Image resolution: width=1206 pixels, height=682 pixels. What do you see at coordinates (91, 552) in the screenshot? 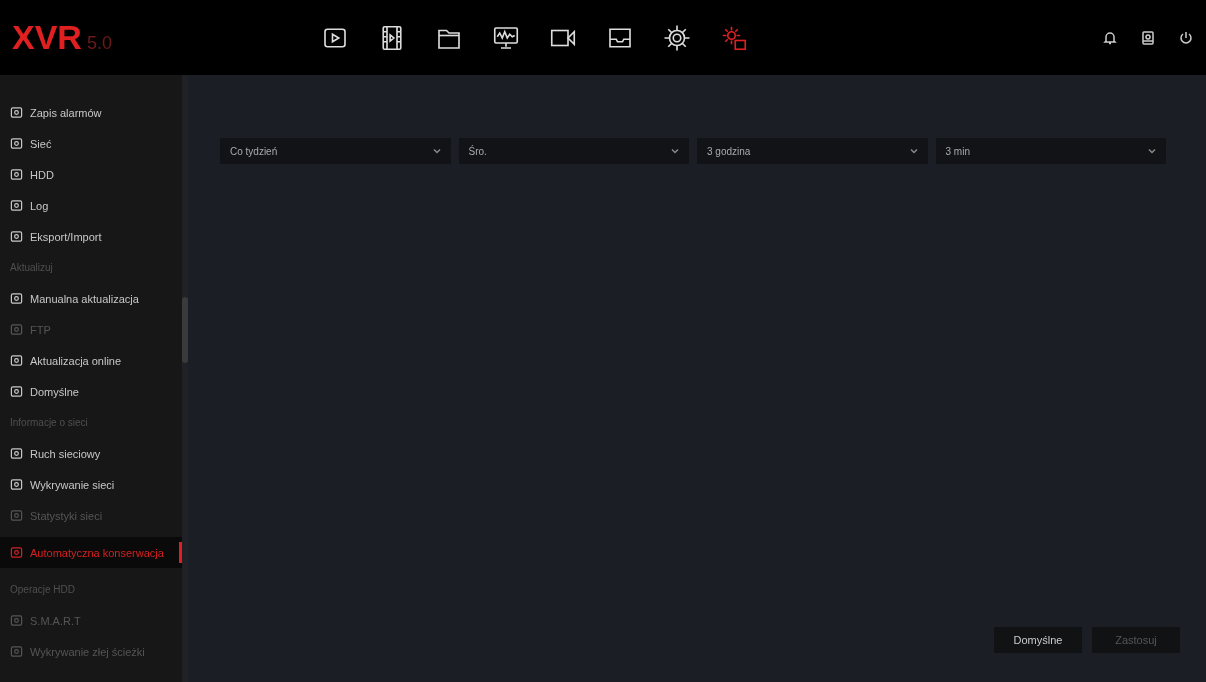
I see `sidebar-item: Automatyczna konserwacja` at bounding box center [91, 552].